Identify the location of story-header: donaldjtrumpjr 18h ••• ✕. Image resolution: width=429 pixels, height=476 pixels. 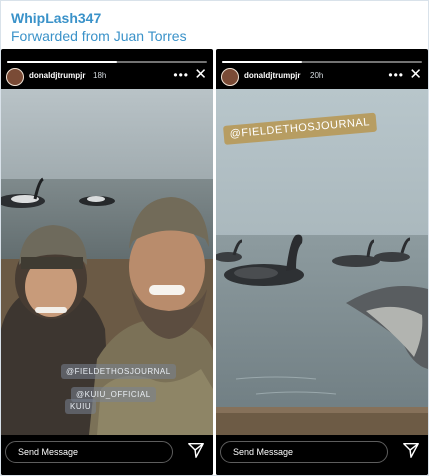
(107, 78).